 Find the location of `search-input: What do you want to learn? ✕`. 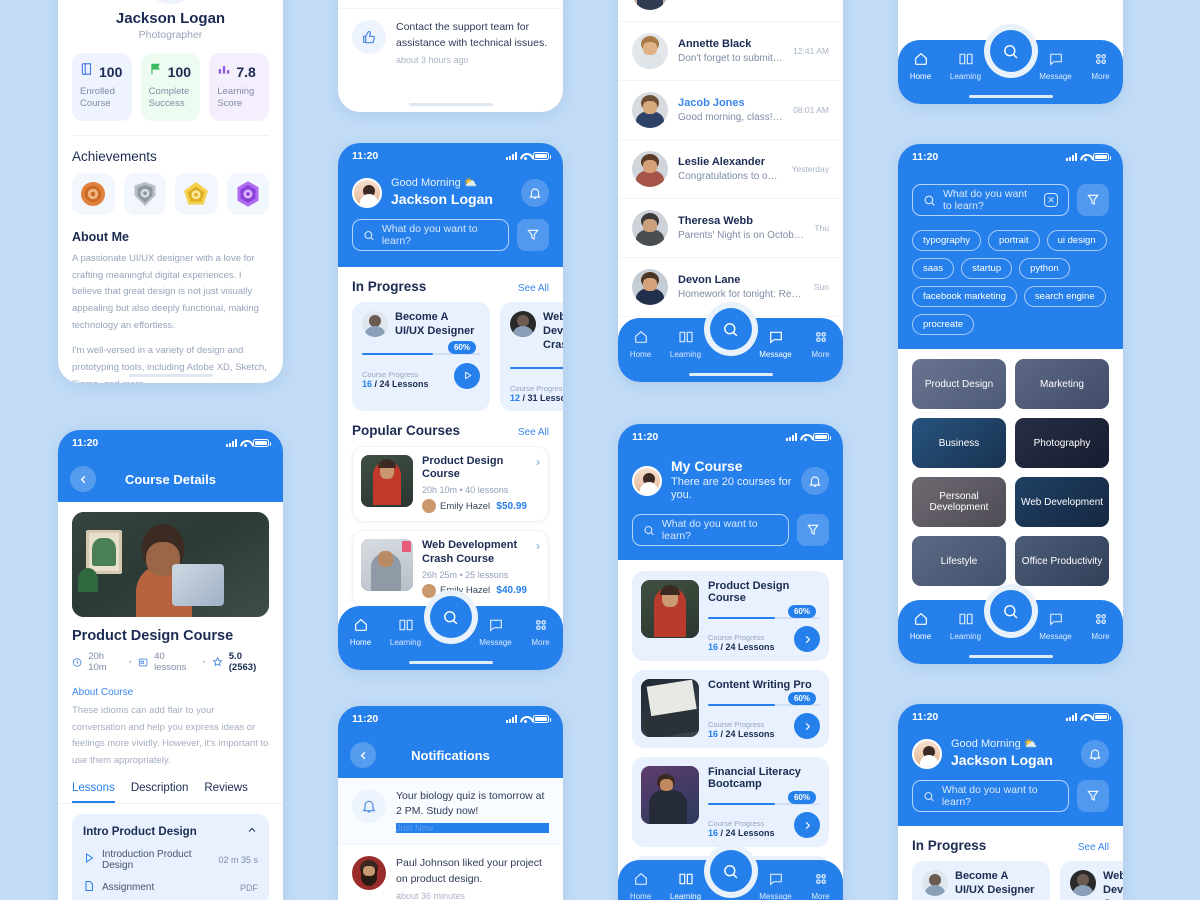

search-input: What do you want to learn? ✕ is located at coordinates (990, 200).